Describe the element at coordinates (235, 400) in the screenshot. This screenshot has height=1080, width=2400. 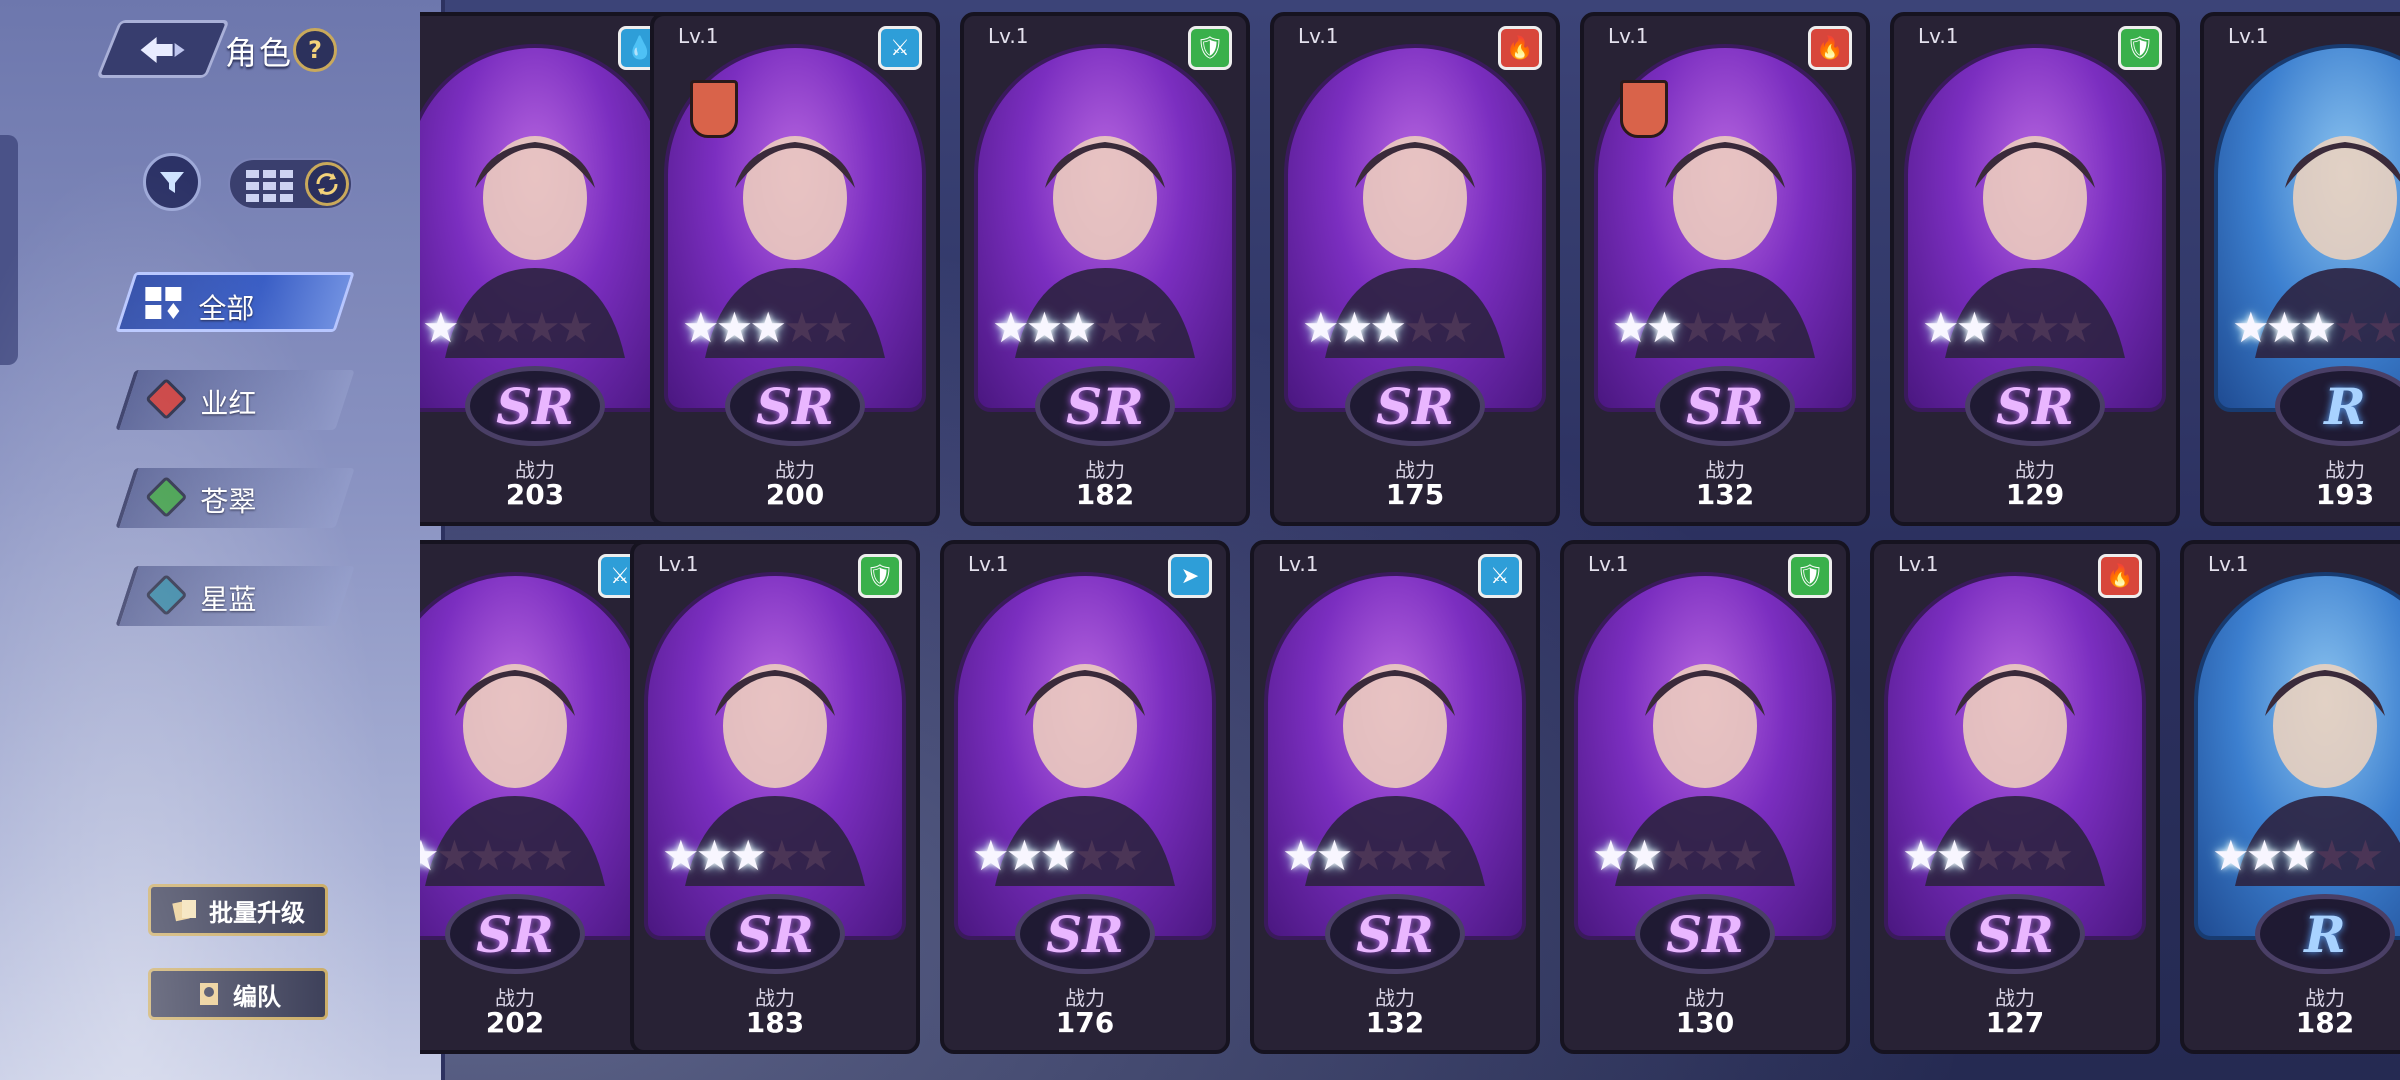
I see `category-red: 业红` at that location.